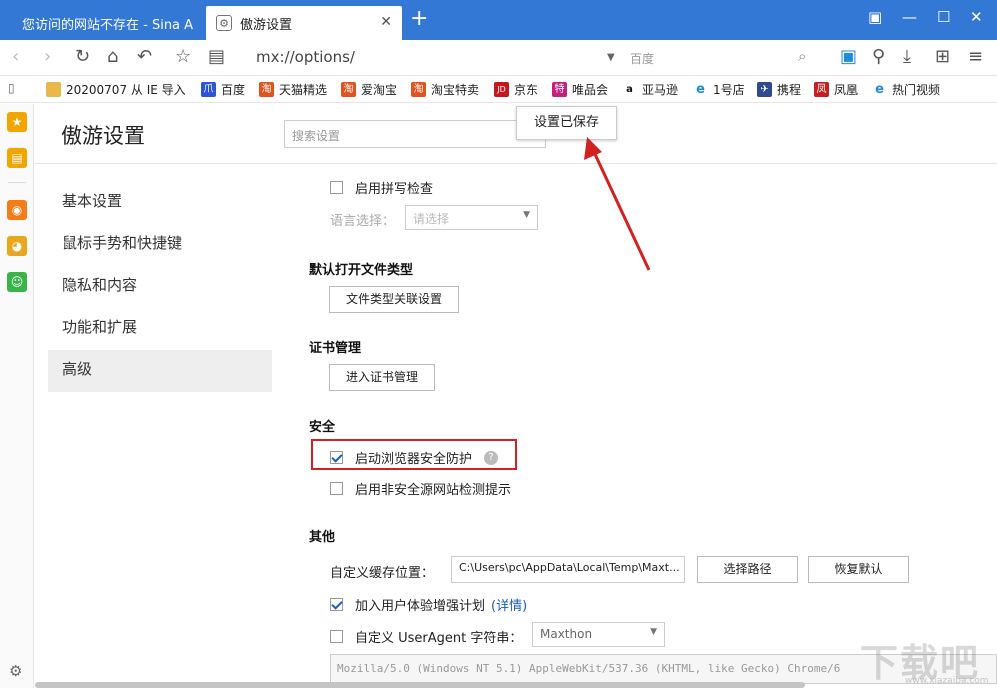  I want to click on horizontal-scrollbar, so click(420, 685).